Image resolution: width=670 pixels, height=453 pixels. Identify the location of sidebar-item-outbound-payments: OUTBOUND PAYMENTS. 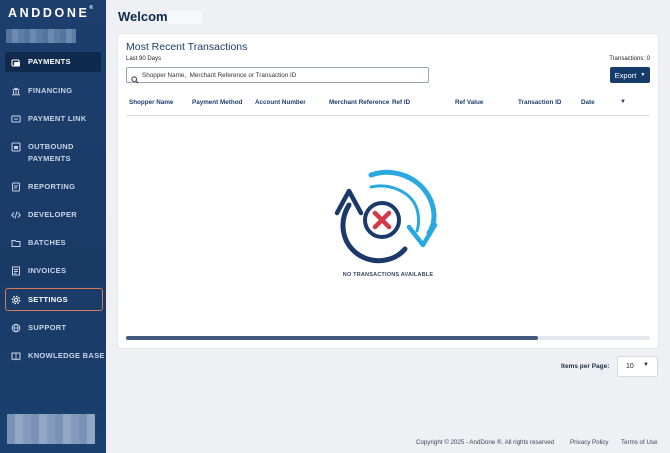
(53, 153).